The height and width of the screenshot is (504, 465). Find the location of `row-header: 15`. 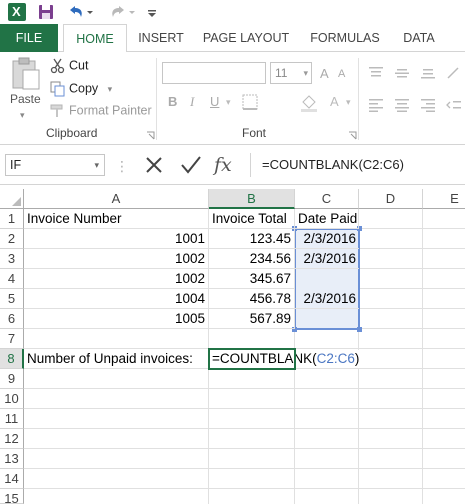

row-header: 15 is located at coordinates (12, 496).